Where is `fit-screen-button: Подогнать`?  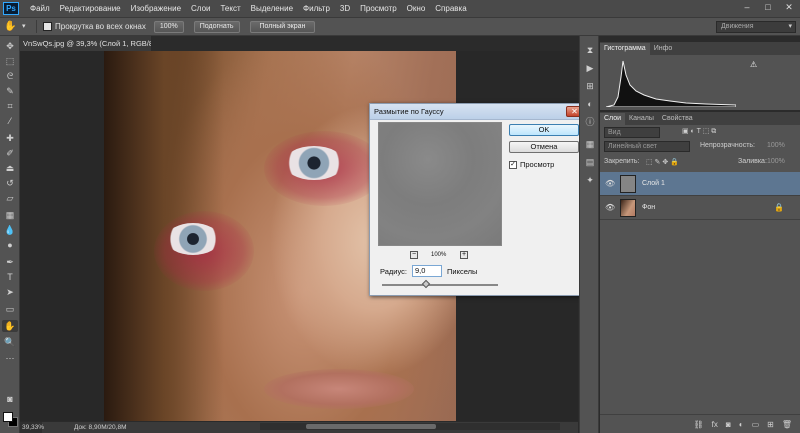 fit-screen-button: Подогнать is located at coordinates (216, 26).